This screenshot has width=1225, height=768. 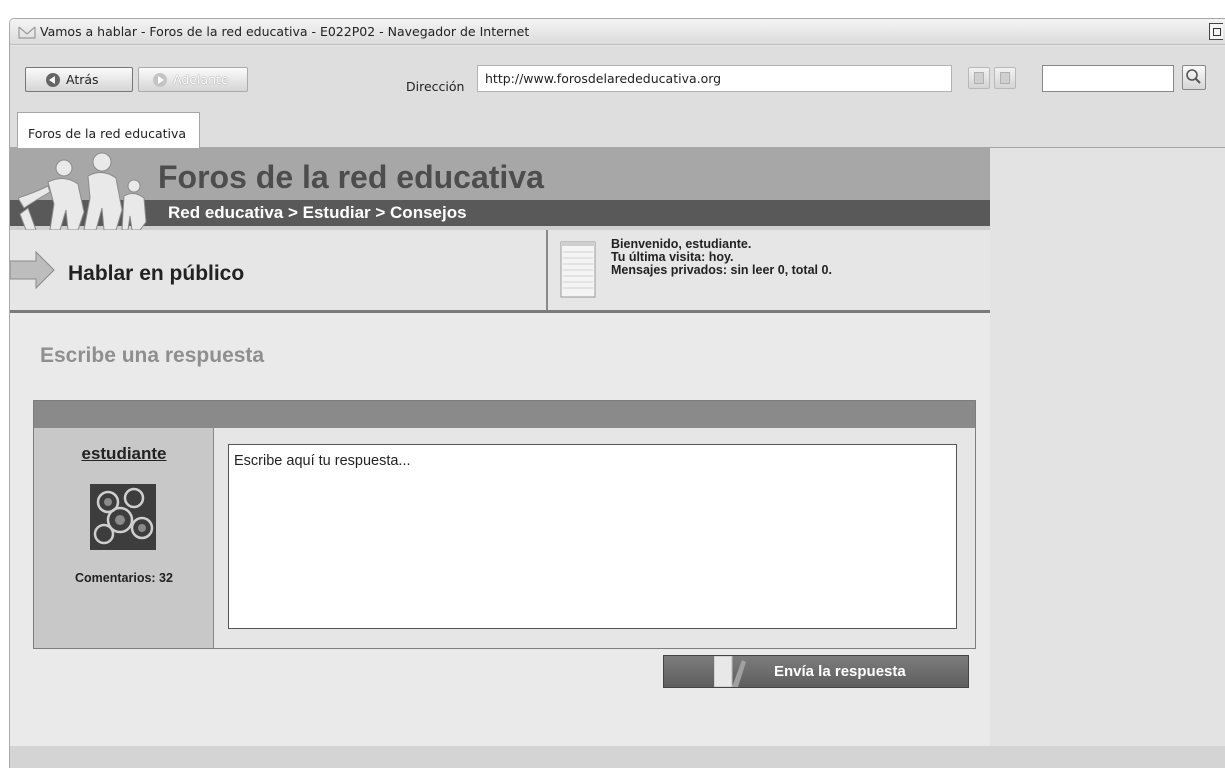 I want to click on back-arrow-icon, so click(x=53, y=79).